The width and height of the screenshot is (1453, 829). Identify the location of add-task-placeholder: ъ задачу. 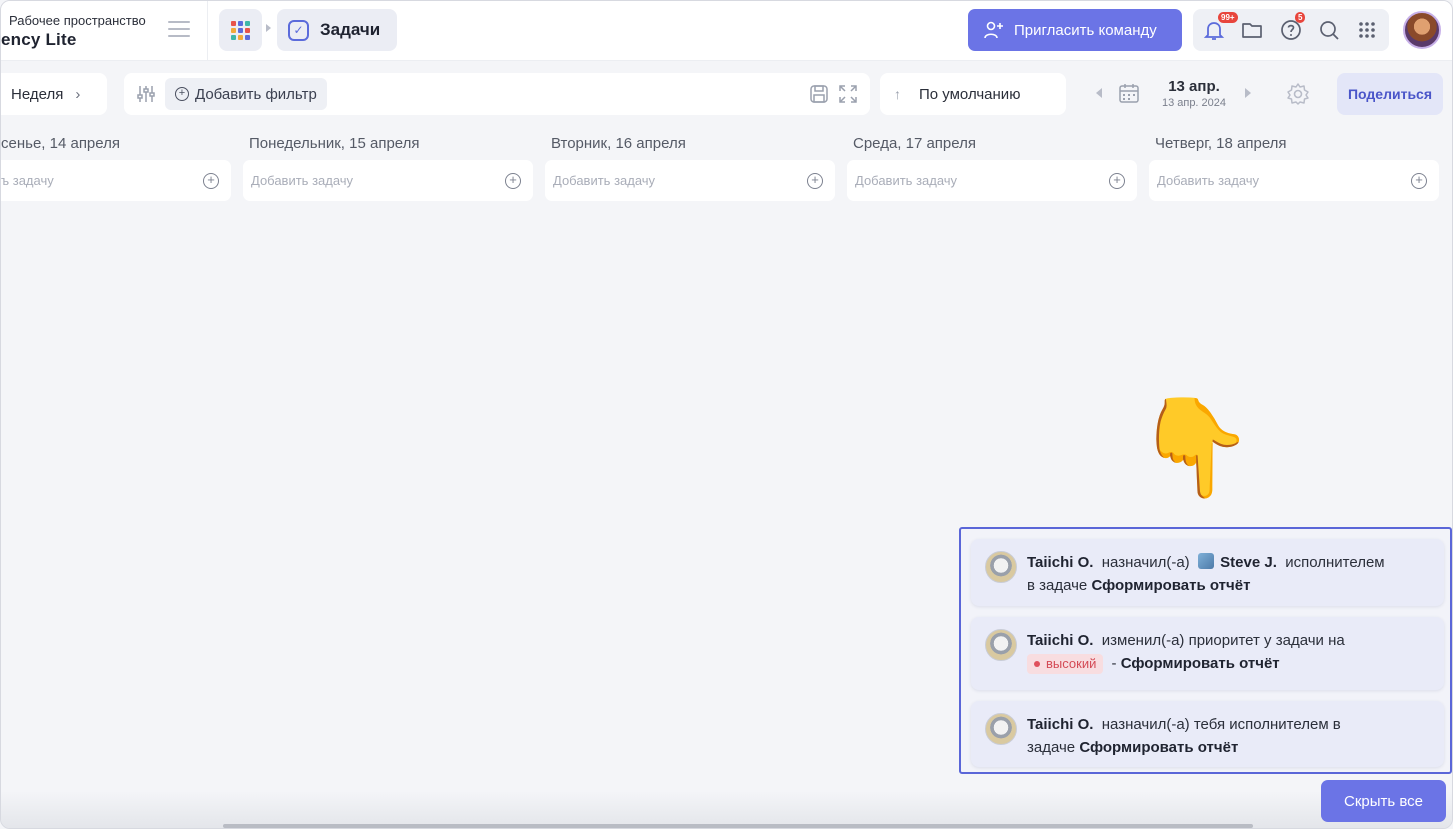
(27, 180).